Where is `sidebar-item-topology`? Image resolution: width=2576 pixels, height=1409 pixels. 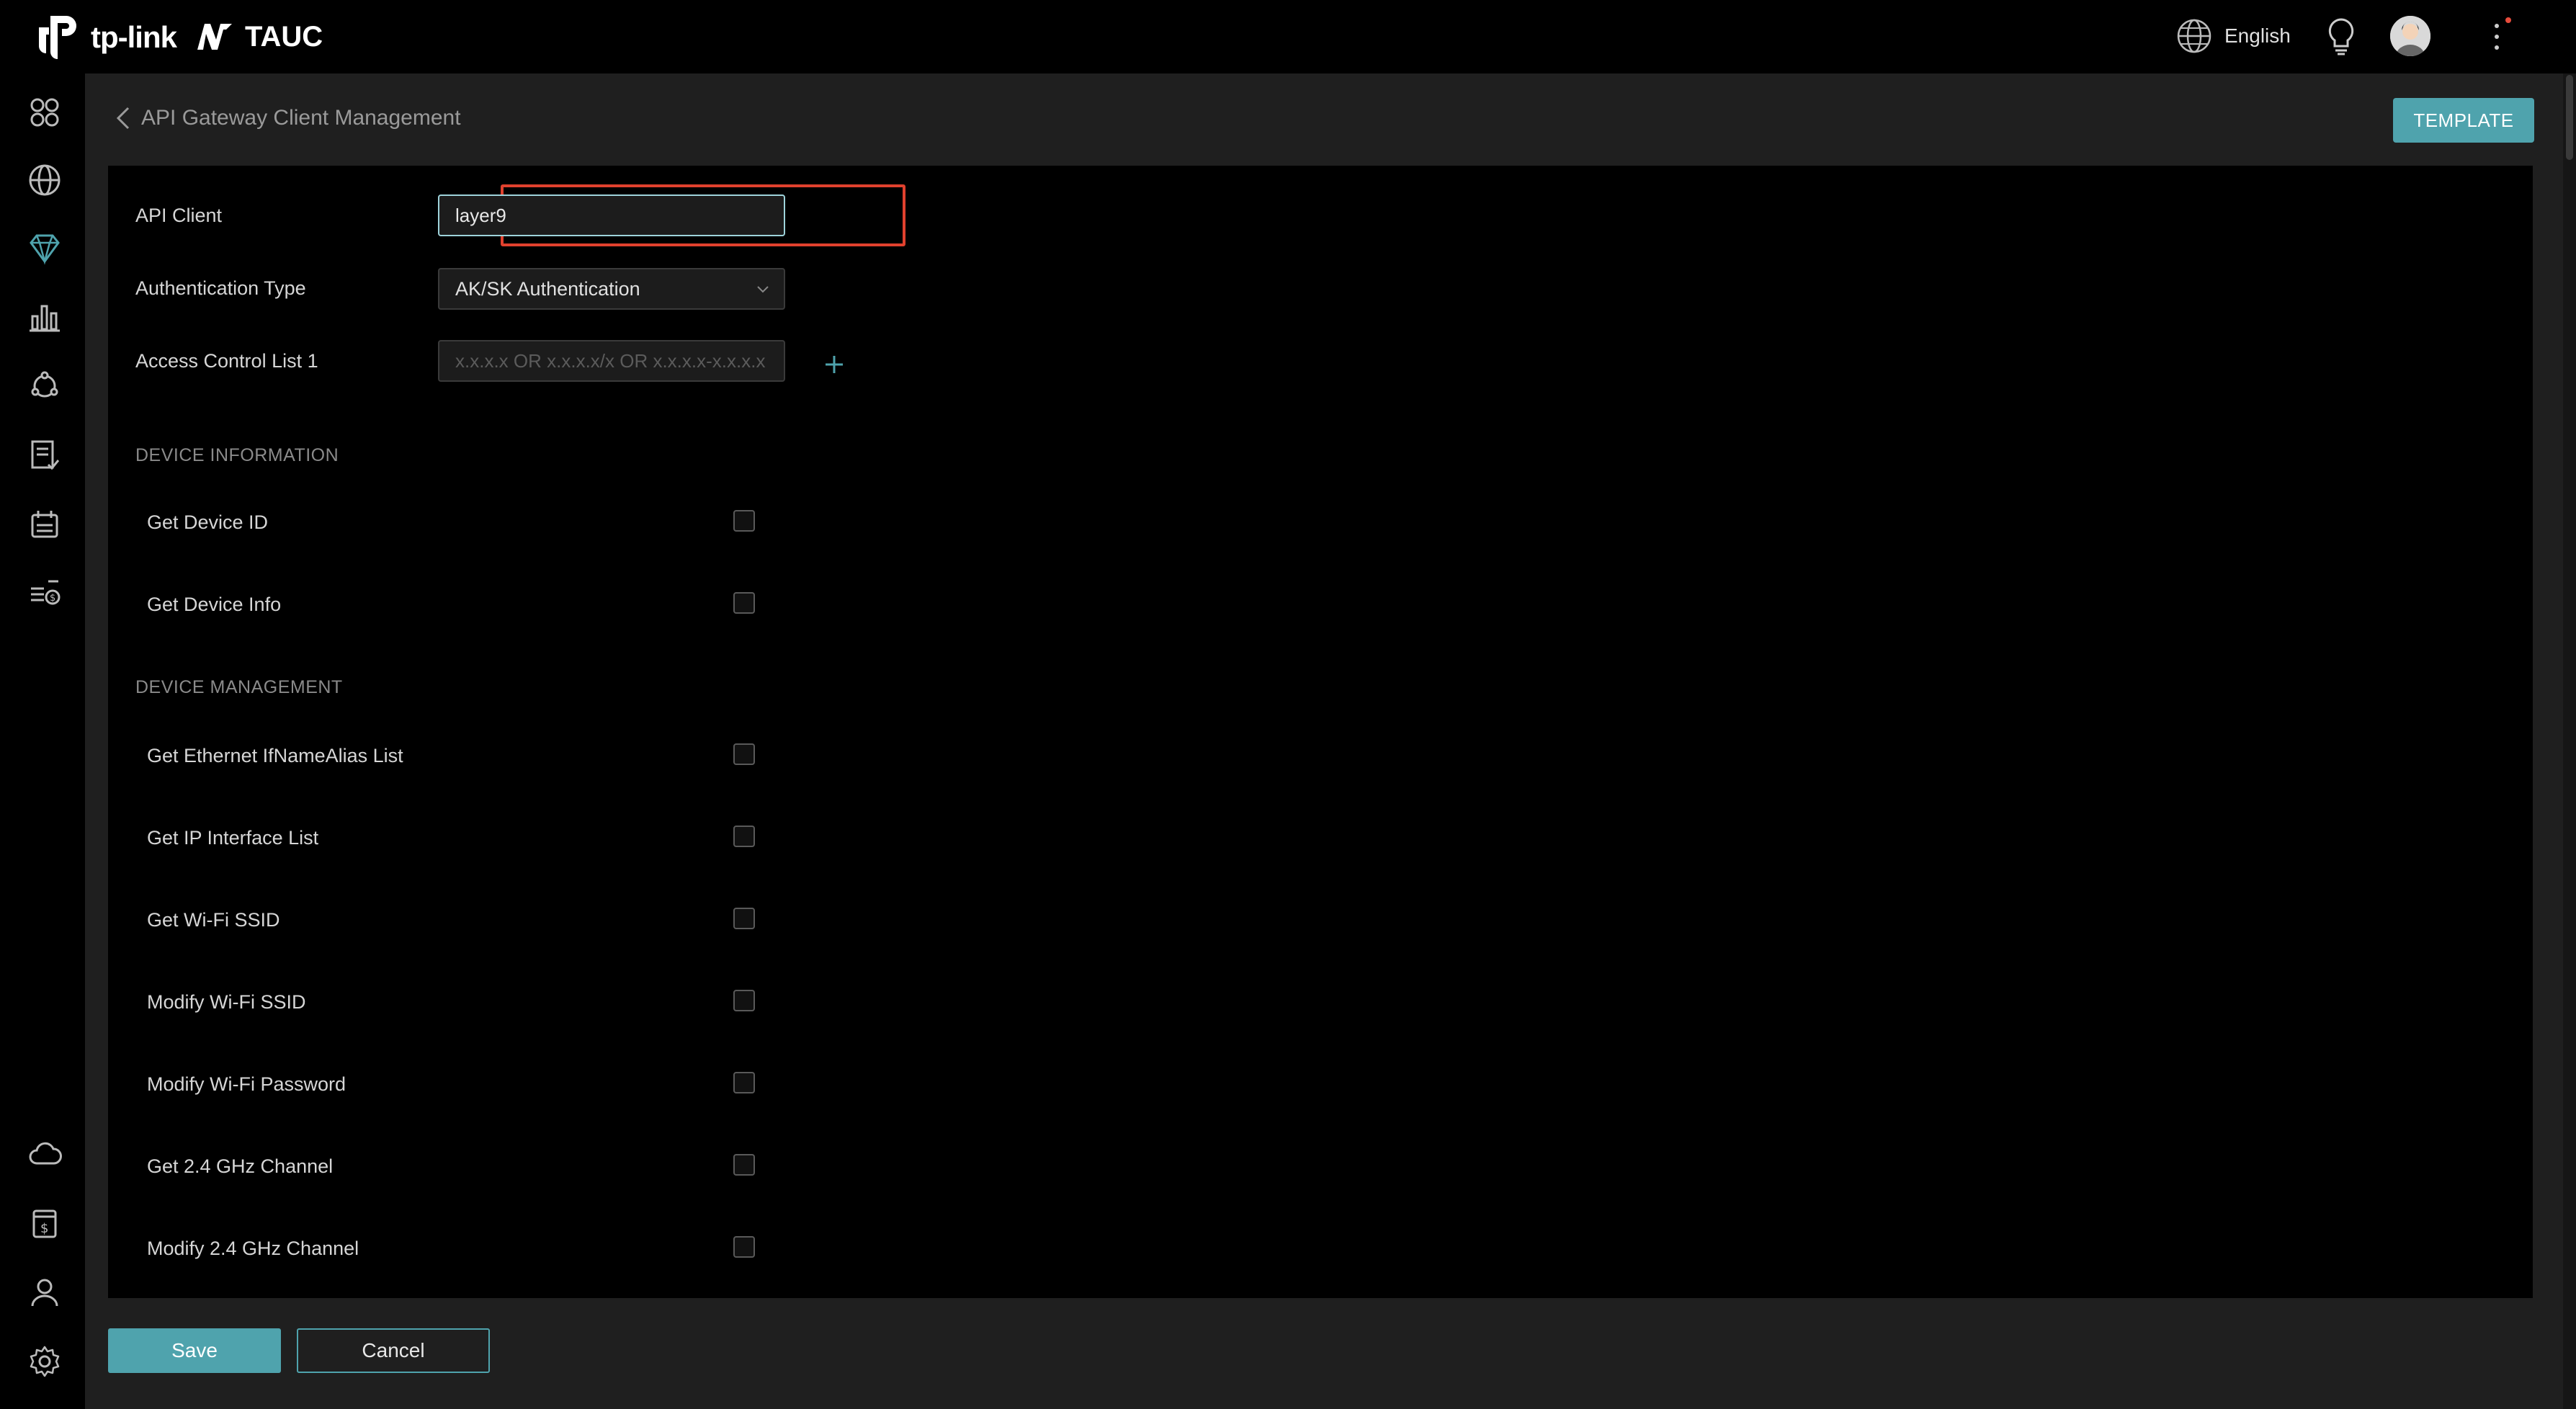
sidebar-item-topology is located at coordinates (44, 386).